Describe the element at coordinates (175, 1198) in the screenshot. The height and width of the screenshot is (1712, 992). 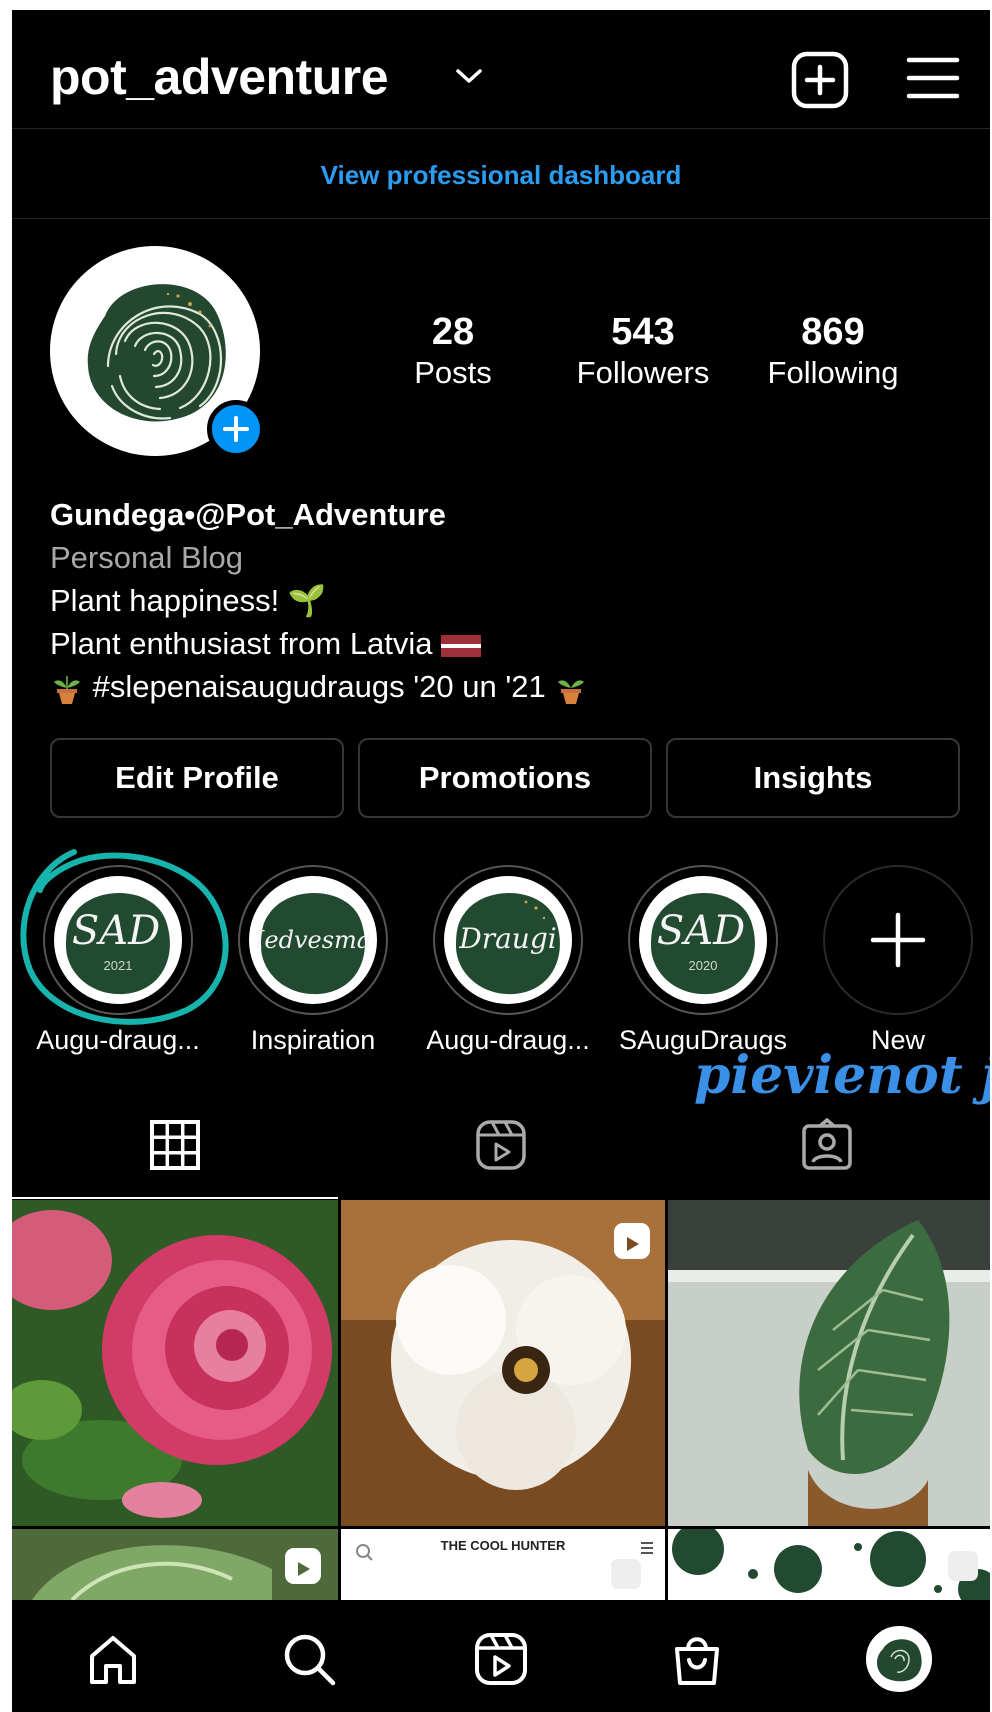
I see `active-tab-indicator` at that location.